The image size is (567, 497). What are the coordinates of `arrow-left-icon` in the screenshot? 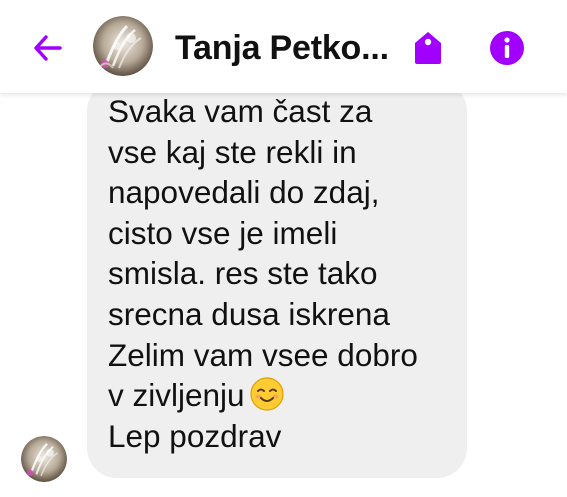 It's located at (48, 48).